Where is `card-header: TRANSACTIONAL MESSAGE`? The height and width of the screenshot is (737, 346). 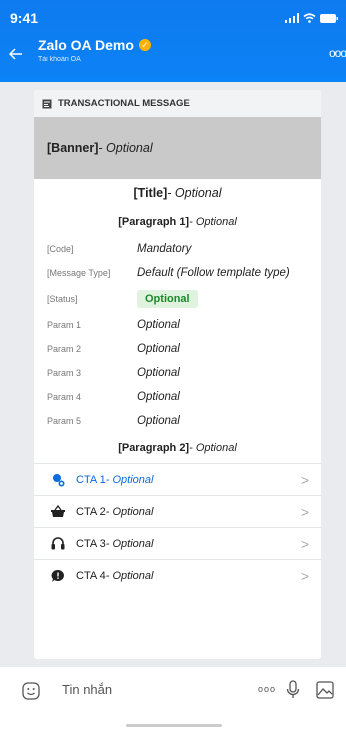 card-header: TRANSACTIONAL MESSAGE is located at coordinates (177, 103).